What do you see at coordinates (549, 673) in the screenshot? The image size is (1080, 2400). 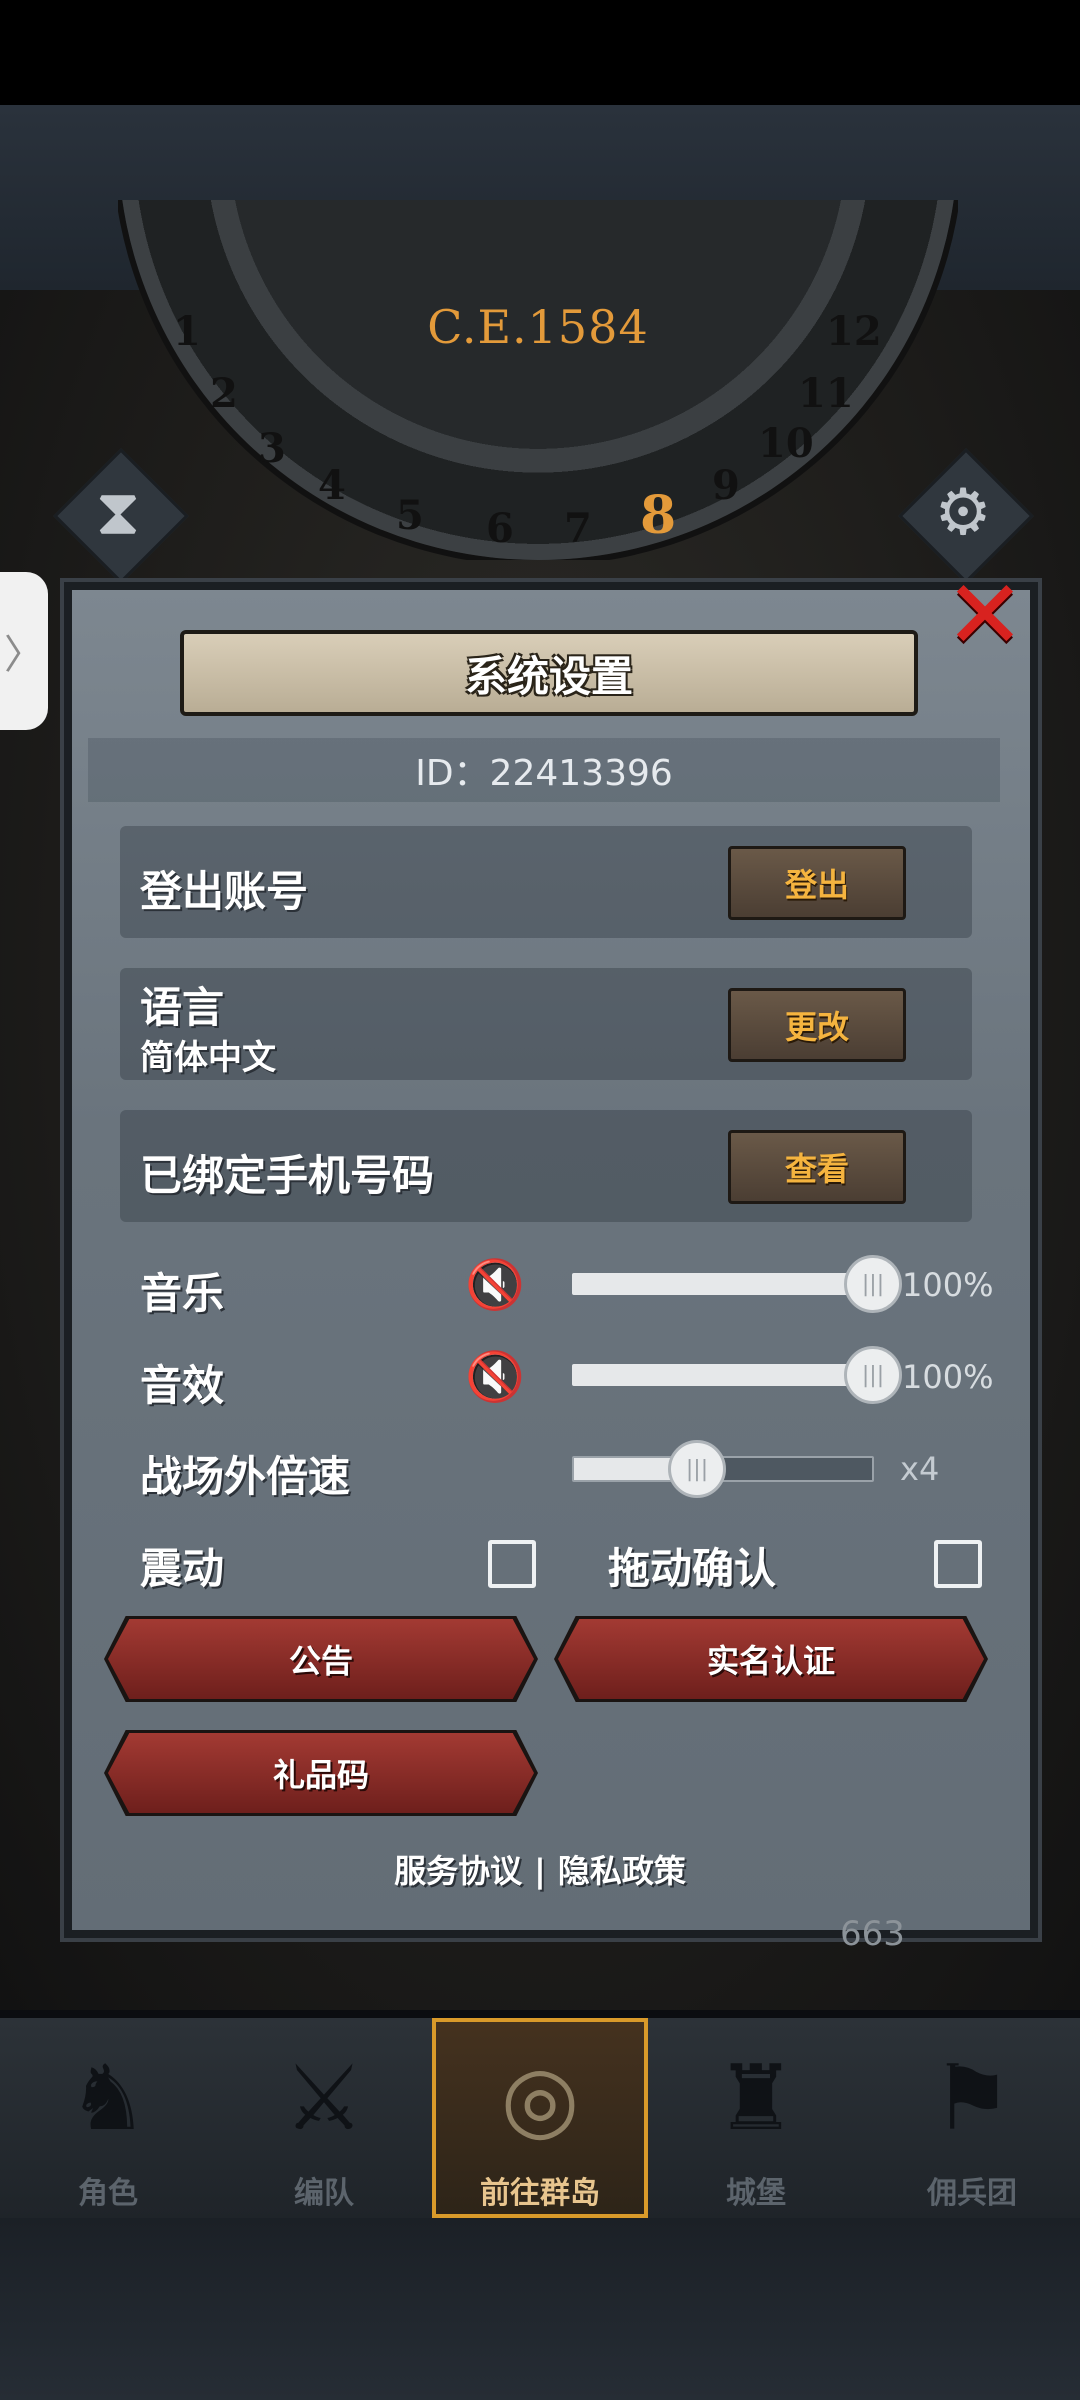 I see `dialog-title: 系统设置` at bounding box center [549, 673].